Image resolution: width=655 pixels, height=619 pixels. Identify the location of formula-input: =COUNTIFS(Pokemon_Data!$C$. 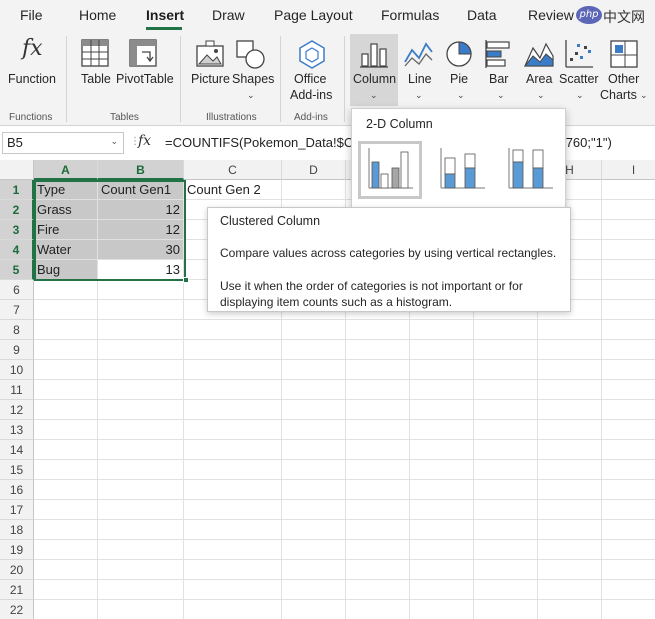
(262, 142).